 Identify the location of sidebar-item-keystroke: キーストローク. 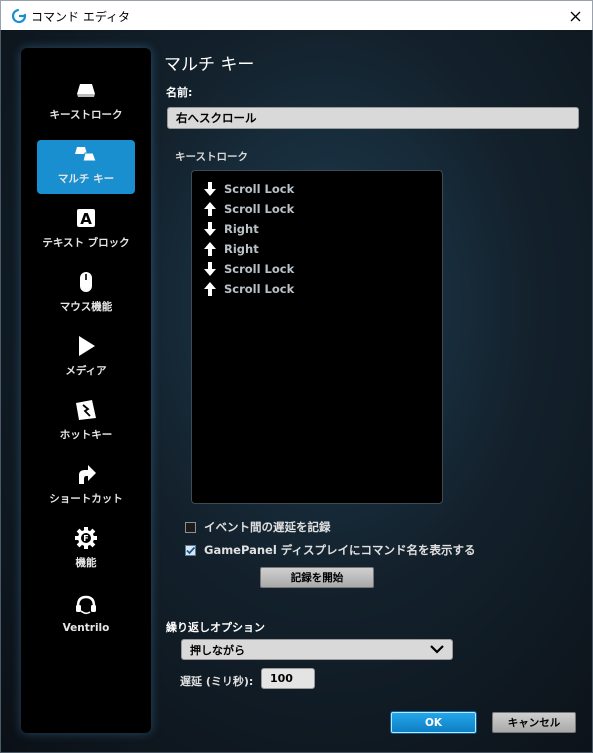
(86, 103).